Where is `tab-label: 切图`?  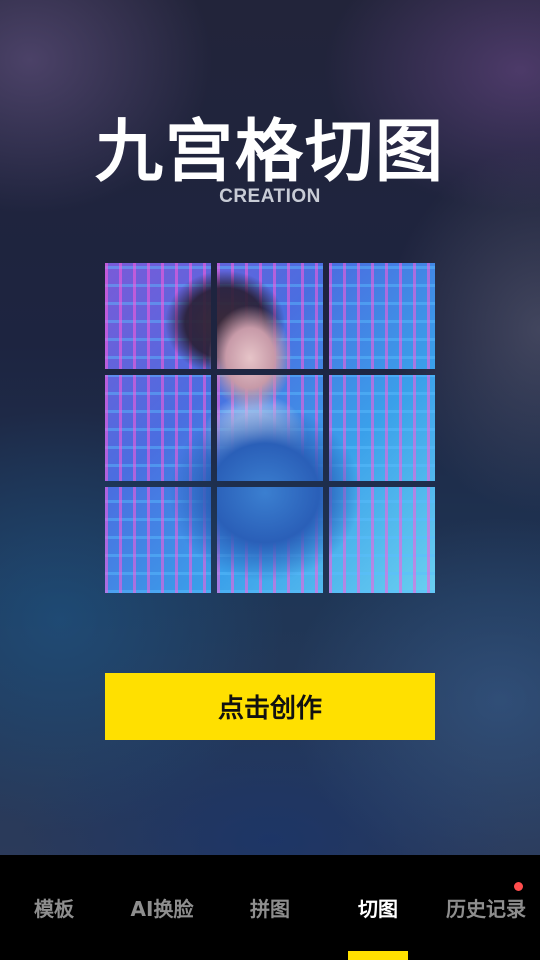
tab-label: 切图 is located at coordinates (378, 909).